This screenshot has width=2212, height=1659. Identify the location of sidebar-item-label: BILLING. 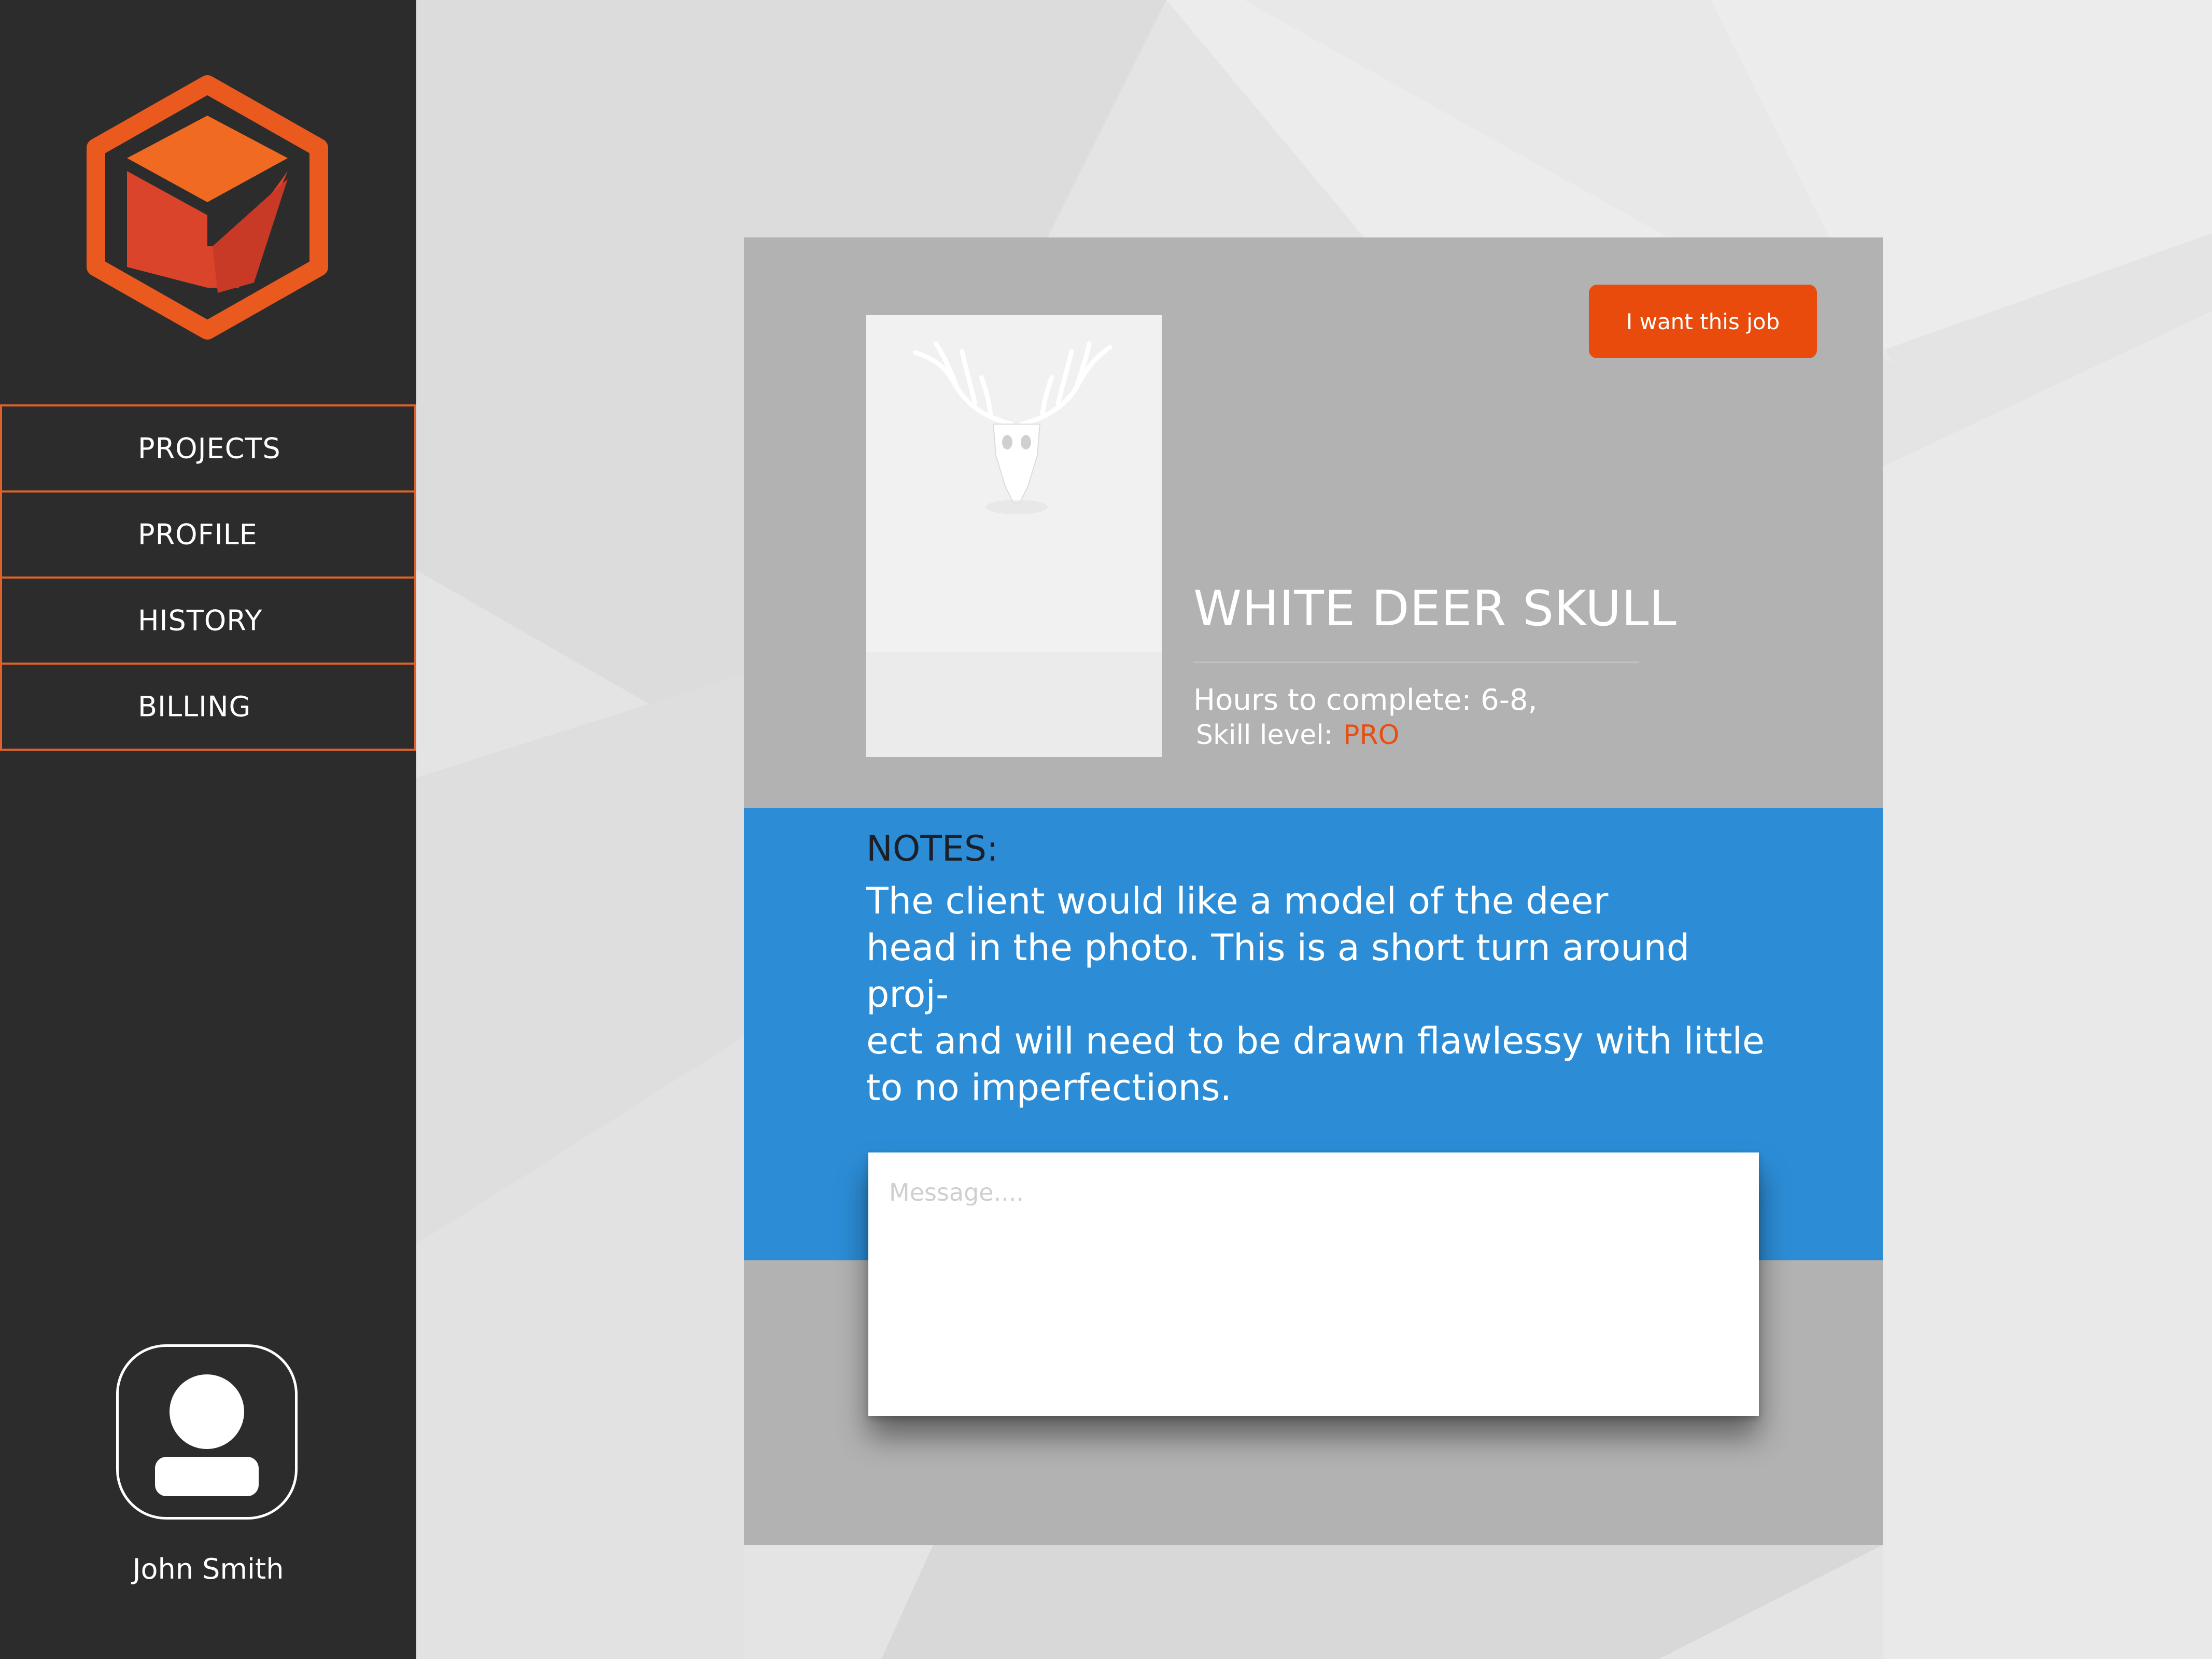
(194, 706).